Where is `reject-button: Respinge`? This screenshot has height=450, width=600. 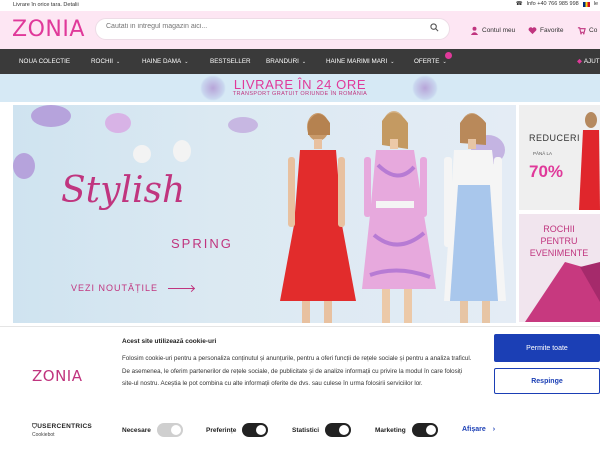
reject-button: Respinge is located at coordinates (547, 381).